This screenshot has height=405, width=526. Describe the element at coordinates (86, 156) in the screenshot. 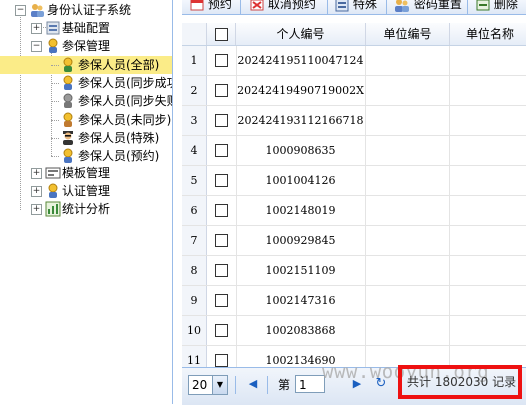

I see `tree-item-insured-reserved: 参保人员(预约)` at that location.